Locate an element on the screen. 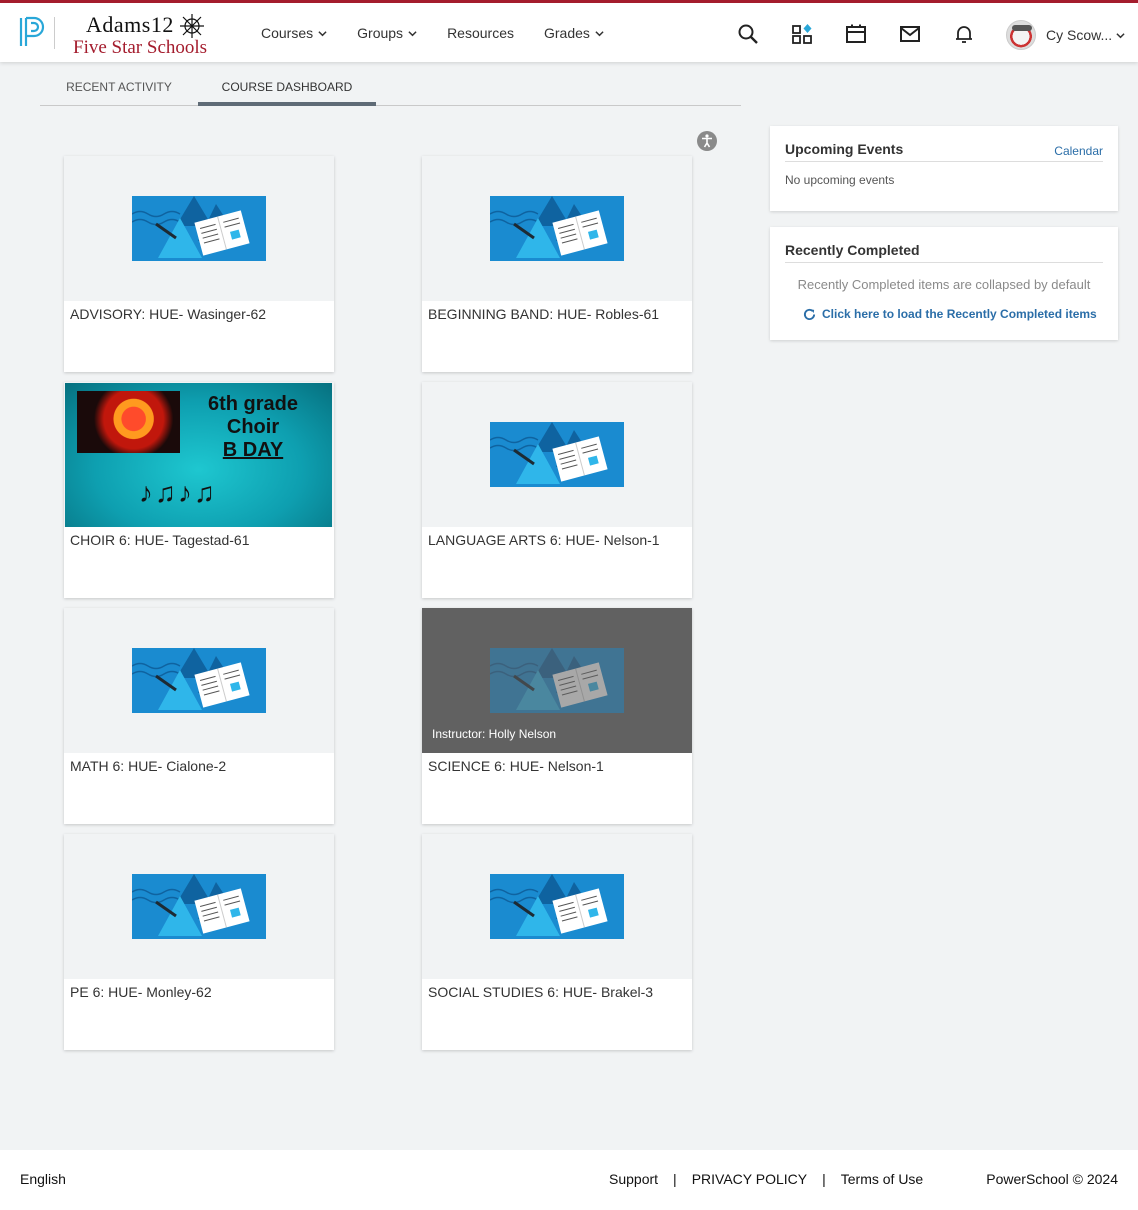  course-card: BEGINNING BAND: HUE- Robles-61 is located at coordinates (557, 264).